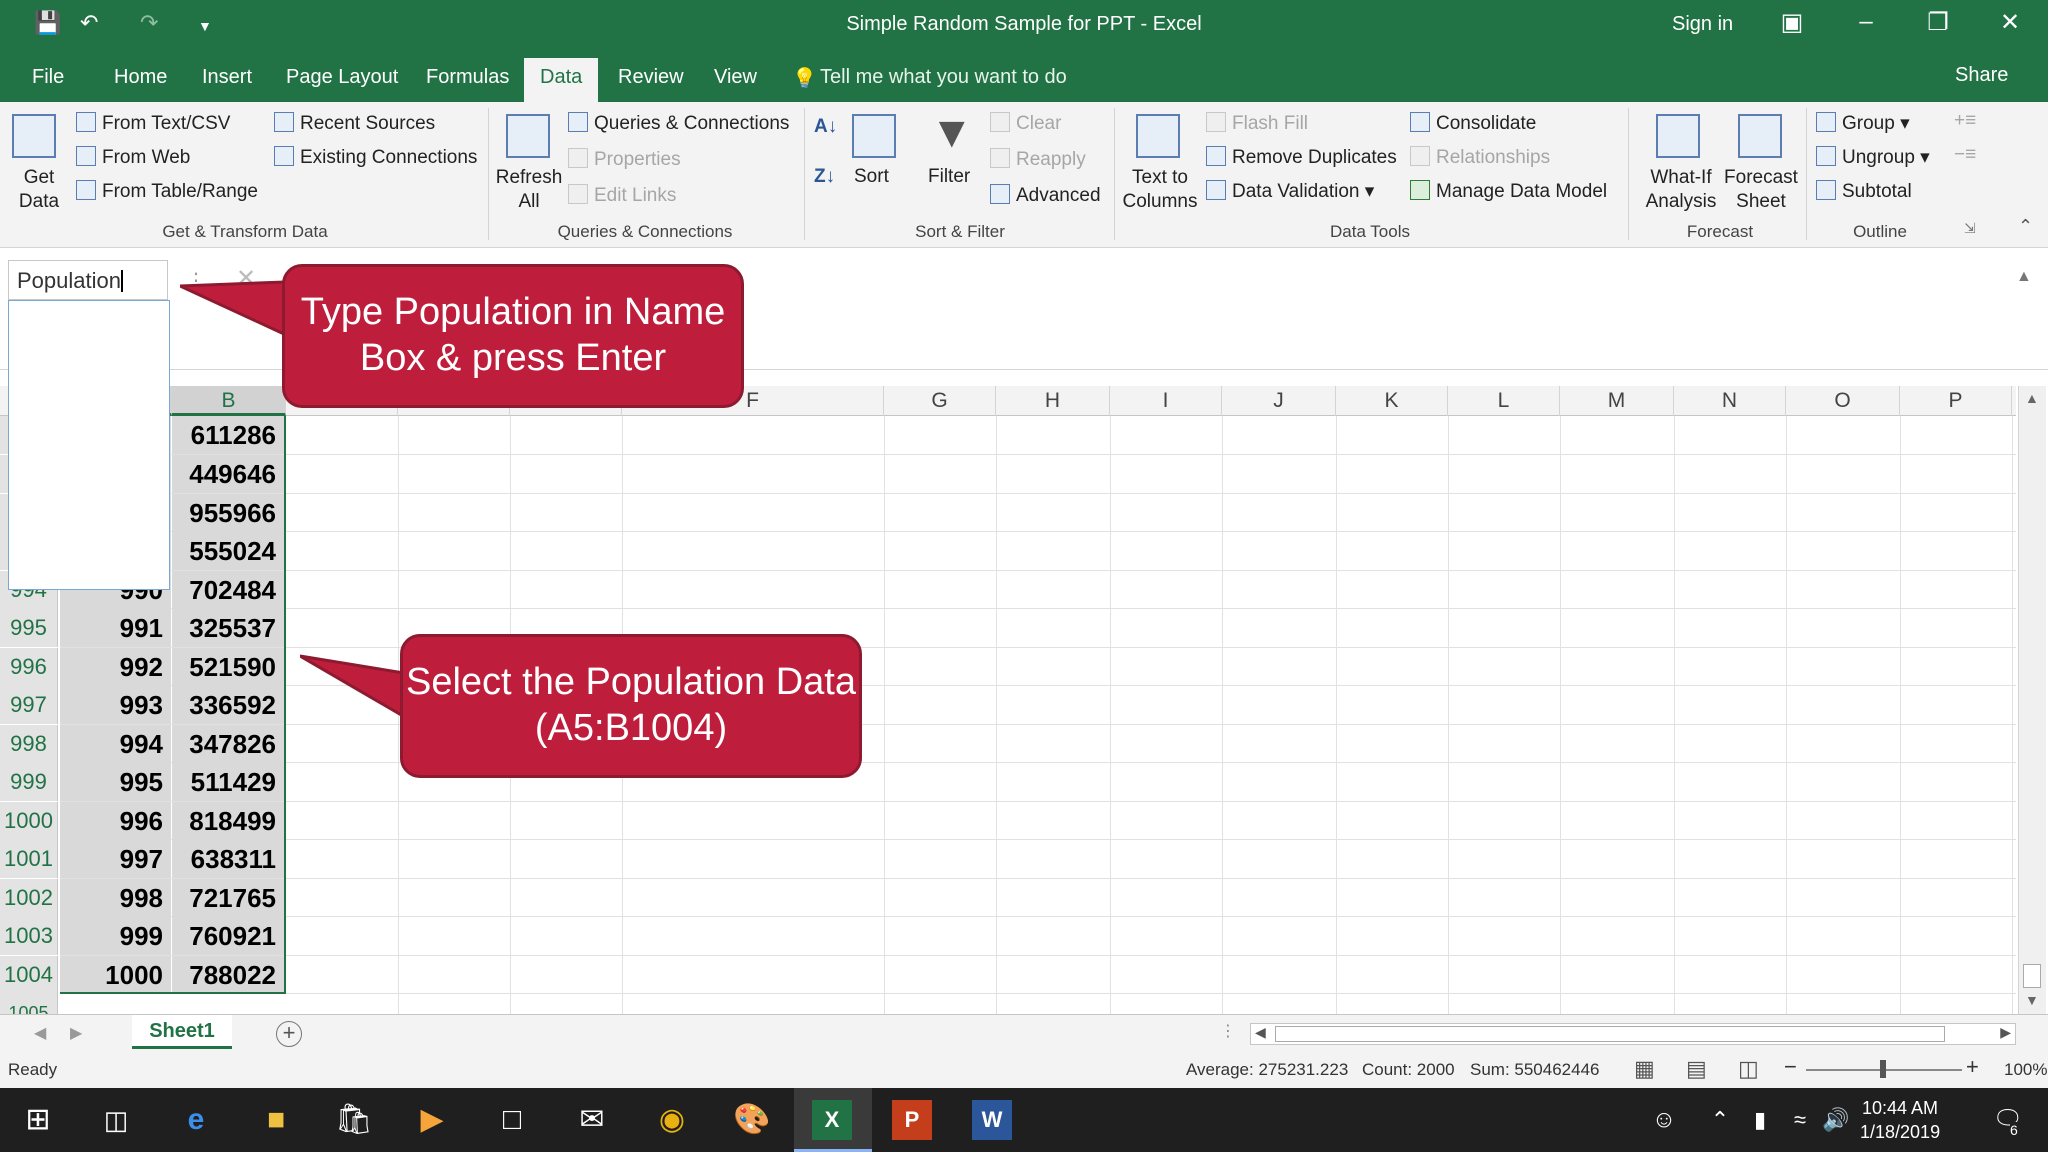 The image size is (2048, 1152). What do you see at coordinates (1610, 1034) in the screenshot?
I see `horizontal-scroll-thumb` at bounding box center [1610, 1034].